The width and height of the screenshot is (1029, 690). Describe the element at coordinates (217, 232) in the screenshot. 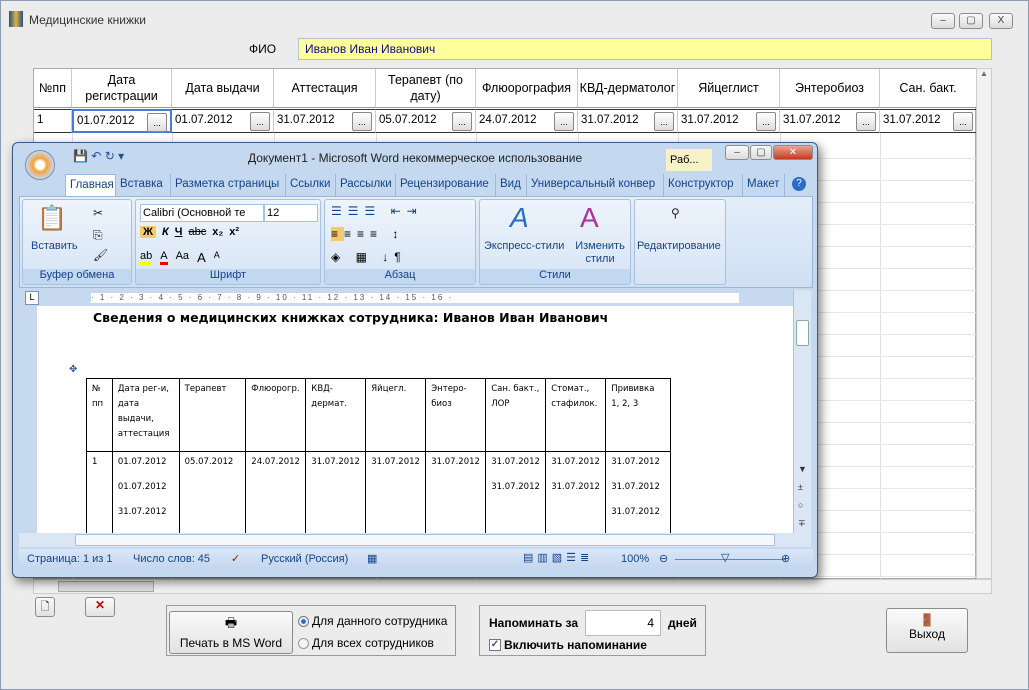

I see `subscript-button: x₂` at that location.